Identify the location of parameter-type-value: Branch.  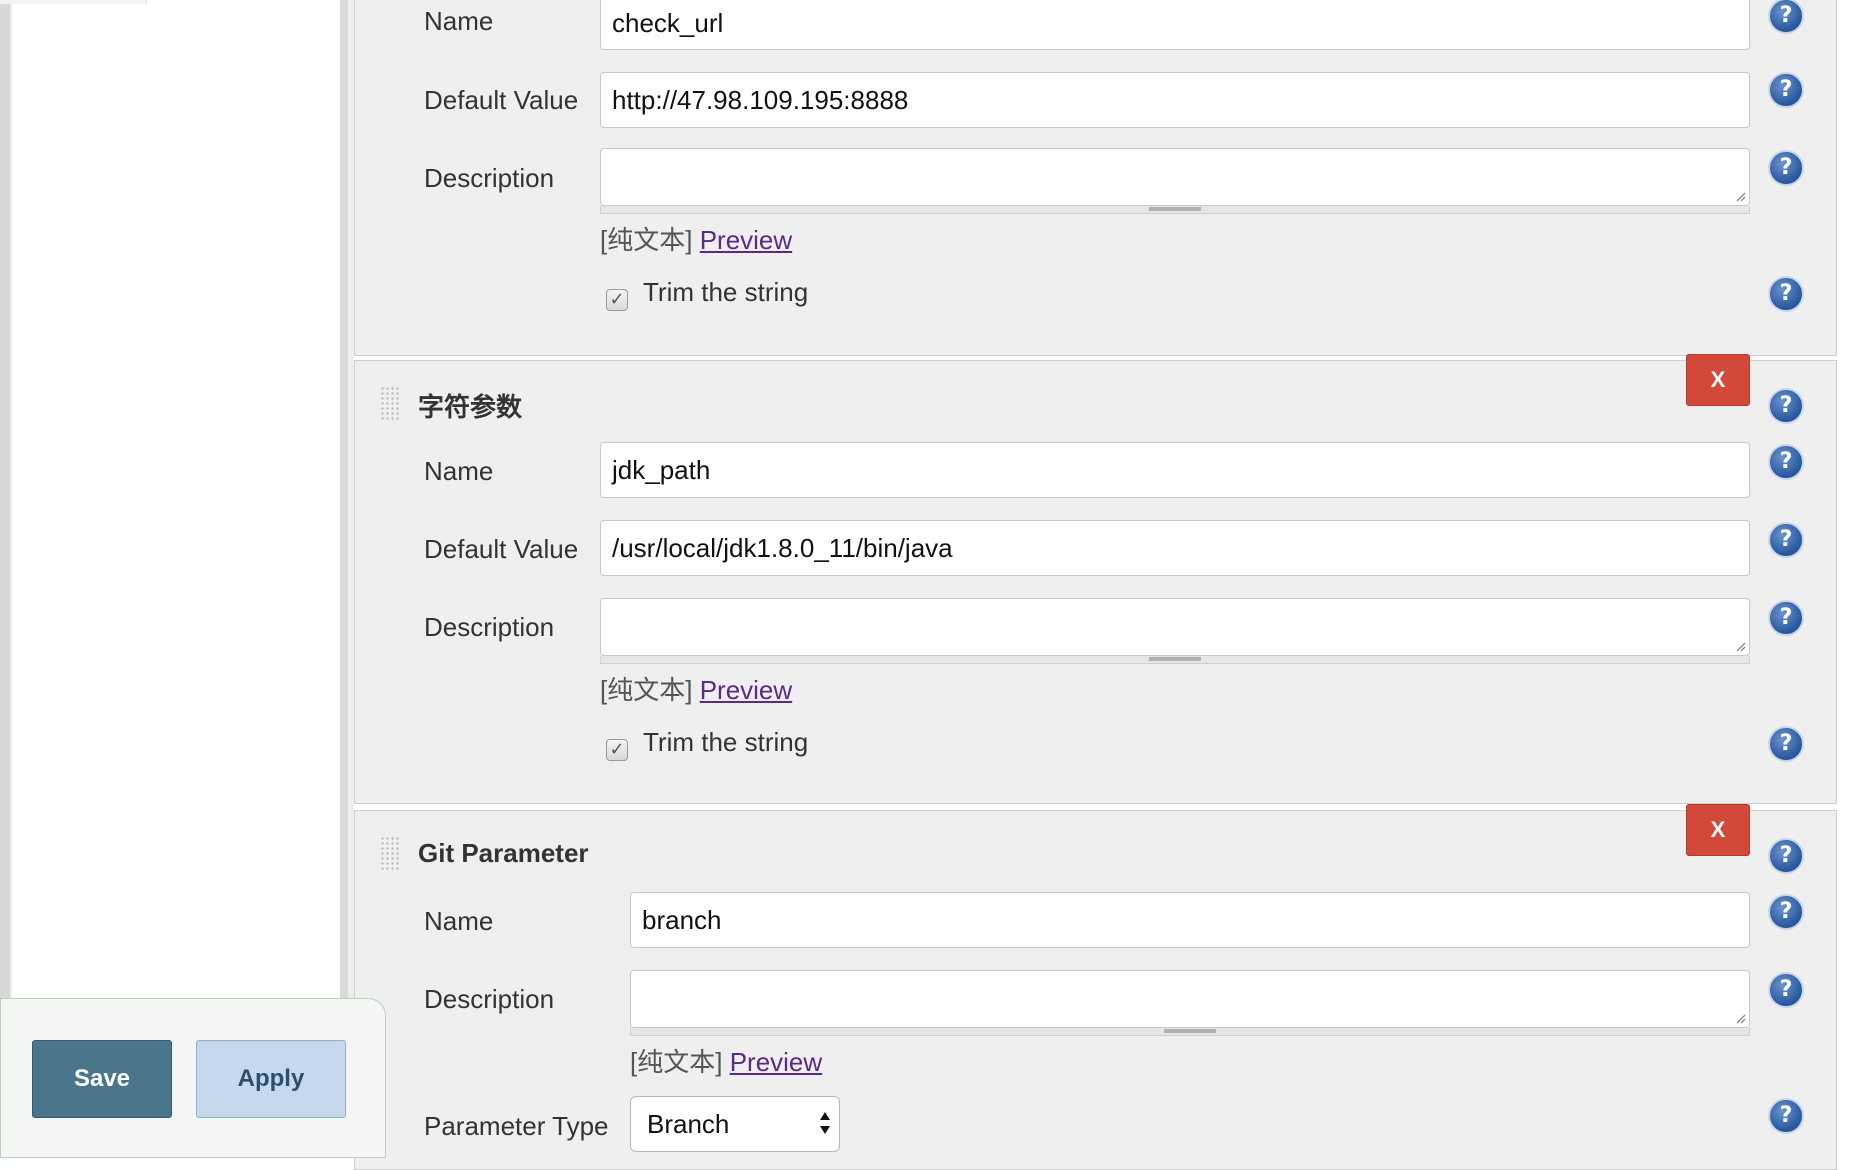
(688, 1123).